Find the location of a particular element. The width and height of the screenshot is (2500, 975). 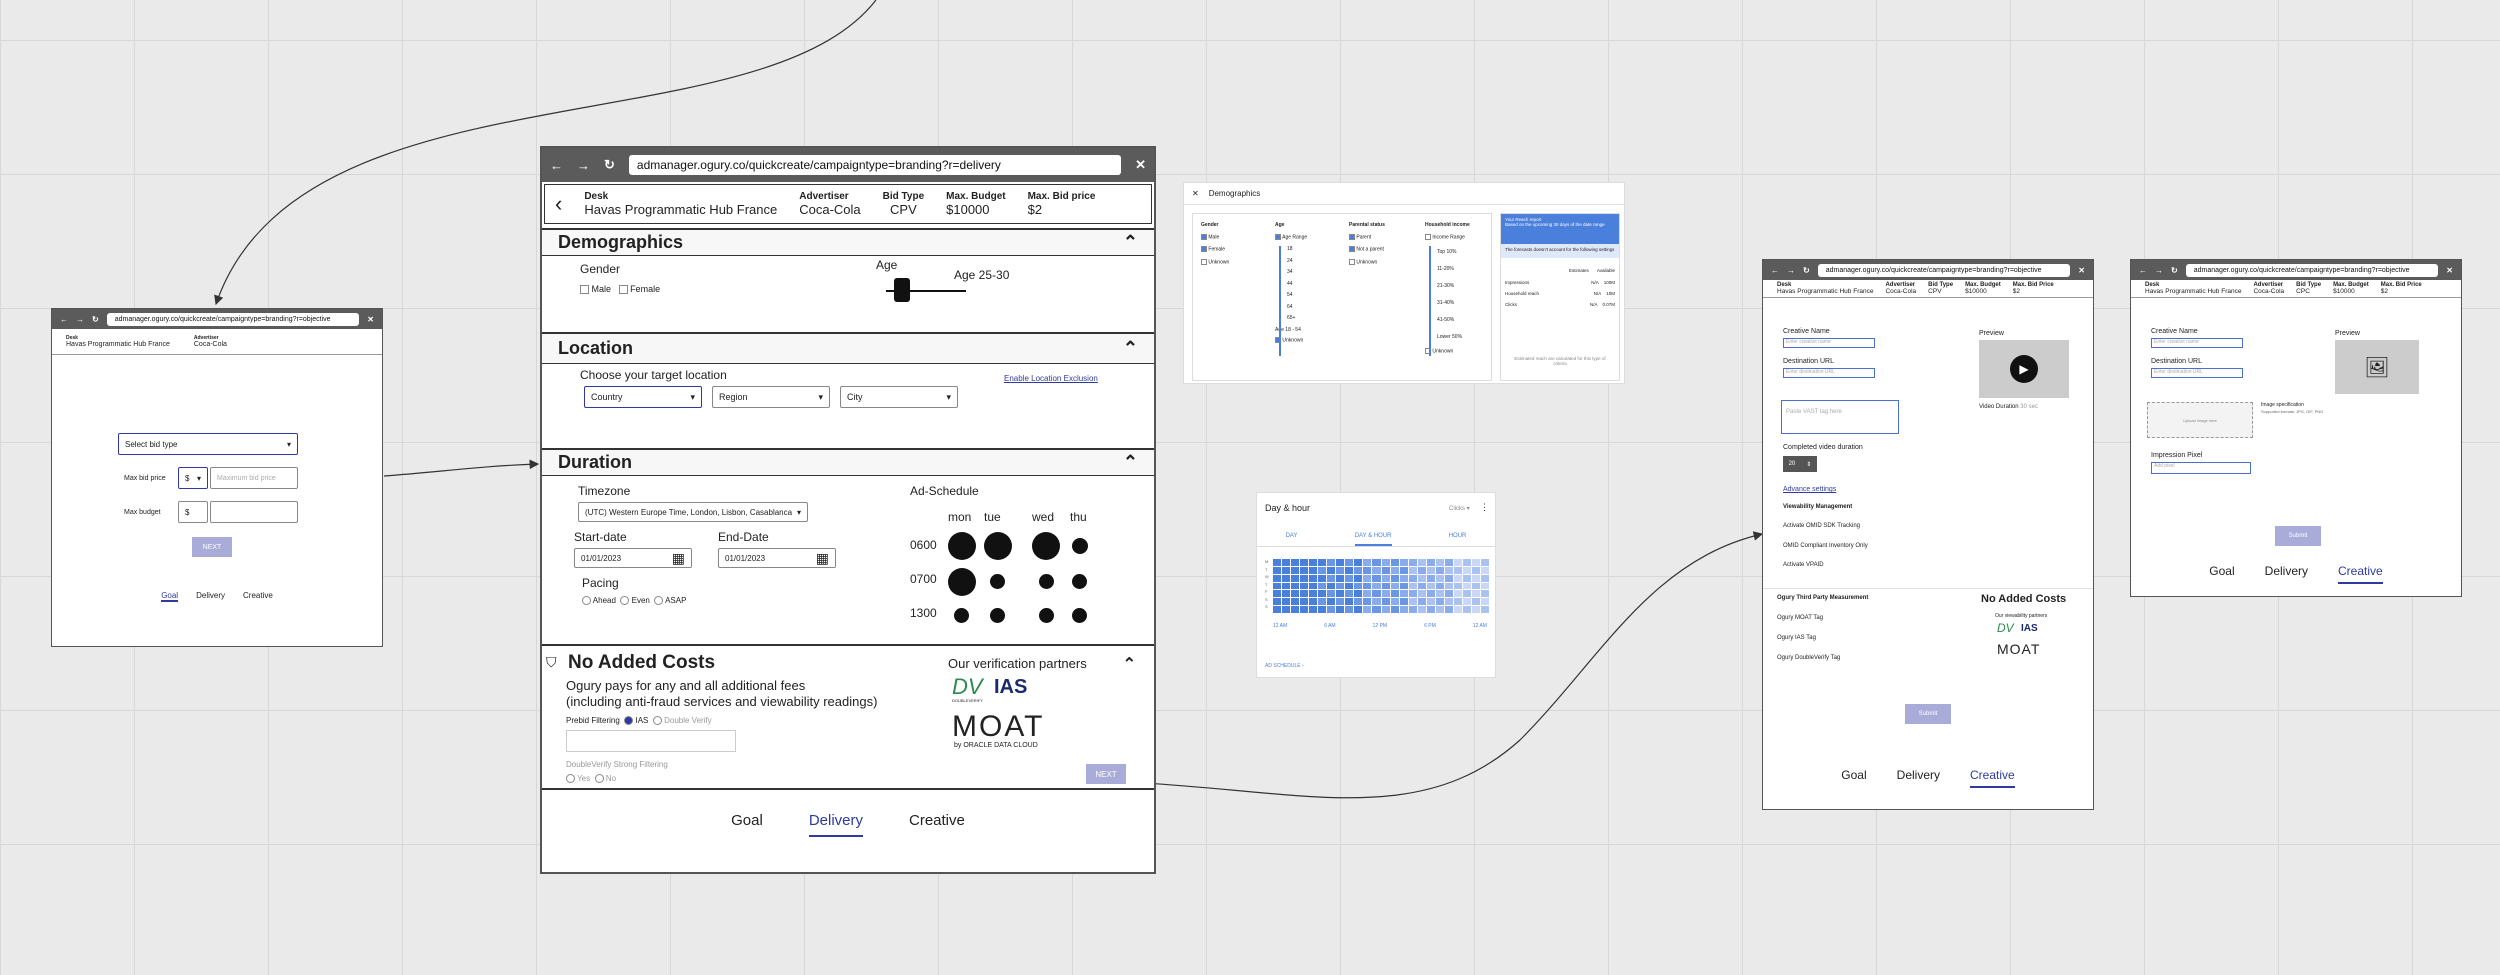

income-range-checkbox is located at coordinates (1428, 237).